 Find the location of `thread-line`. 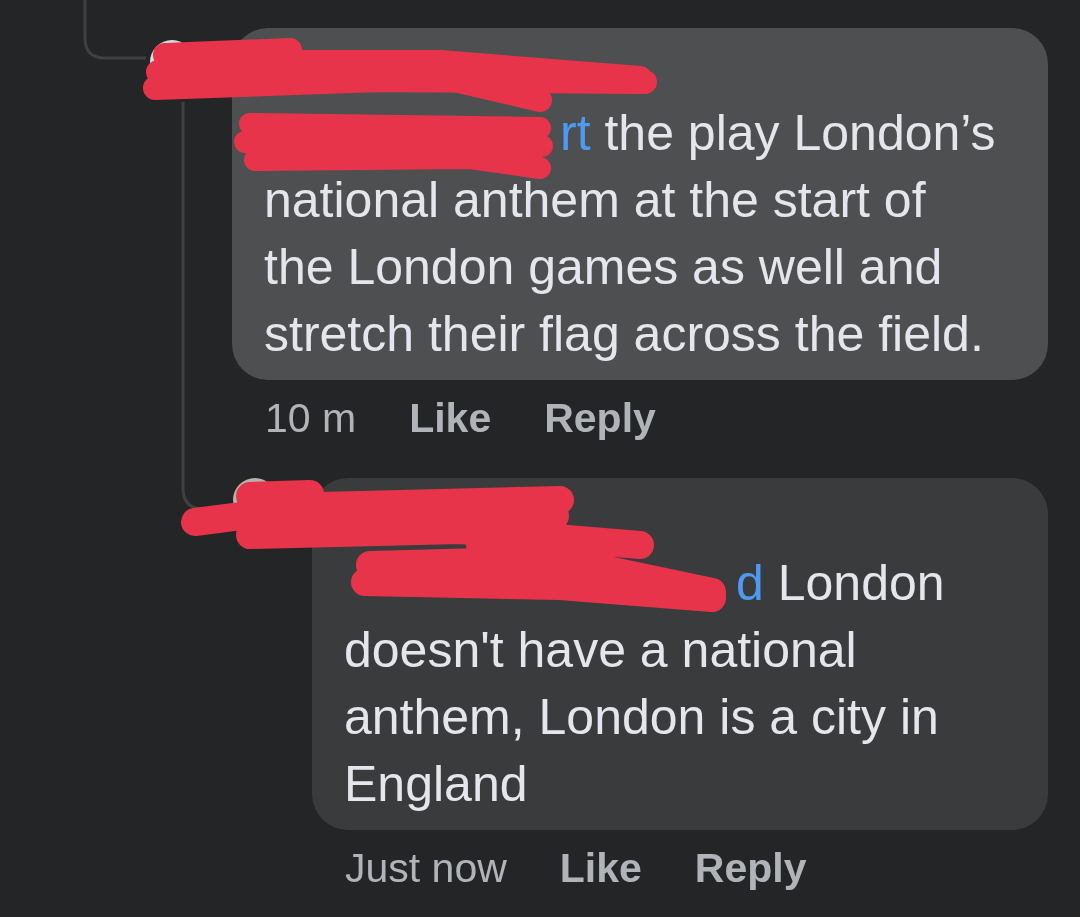

thread-line is located at coordinates (114, 30).